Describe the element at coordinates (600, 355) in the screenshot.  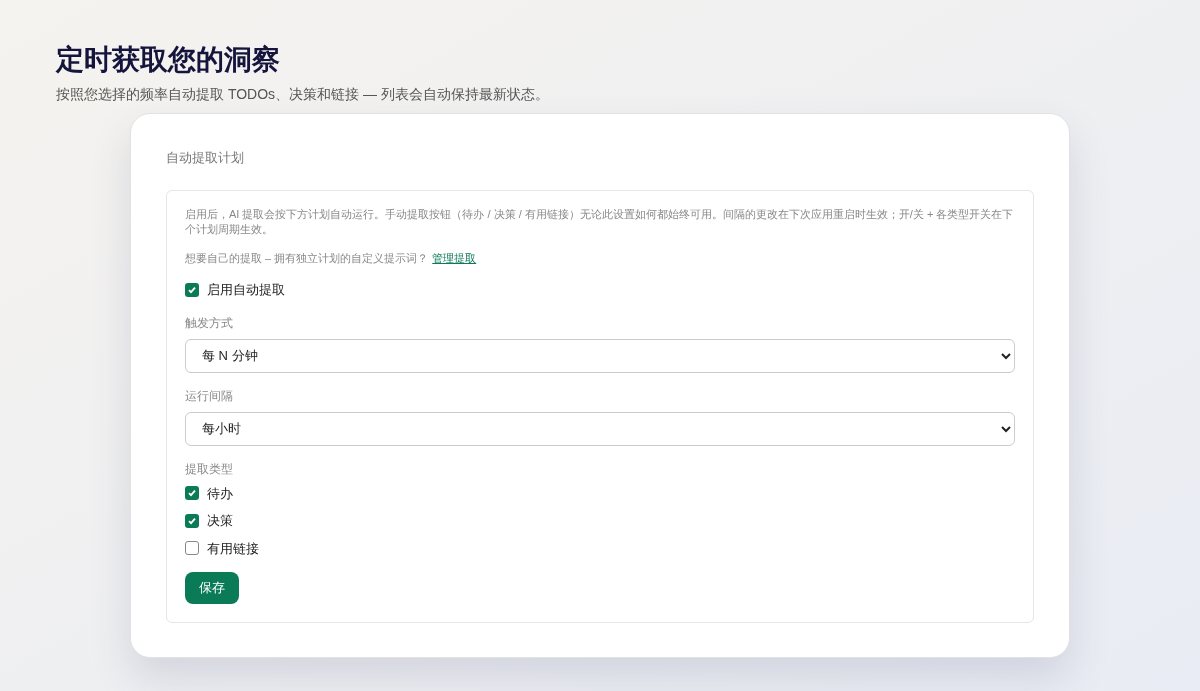
I see `trigger-select: 每 N 分钟` at that location.